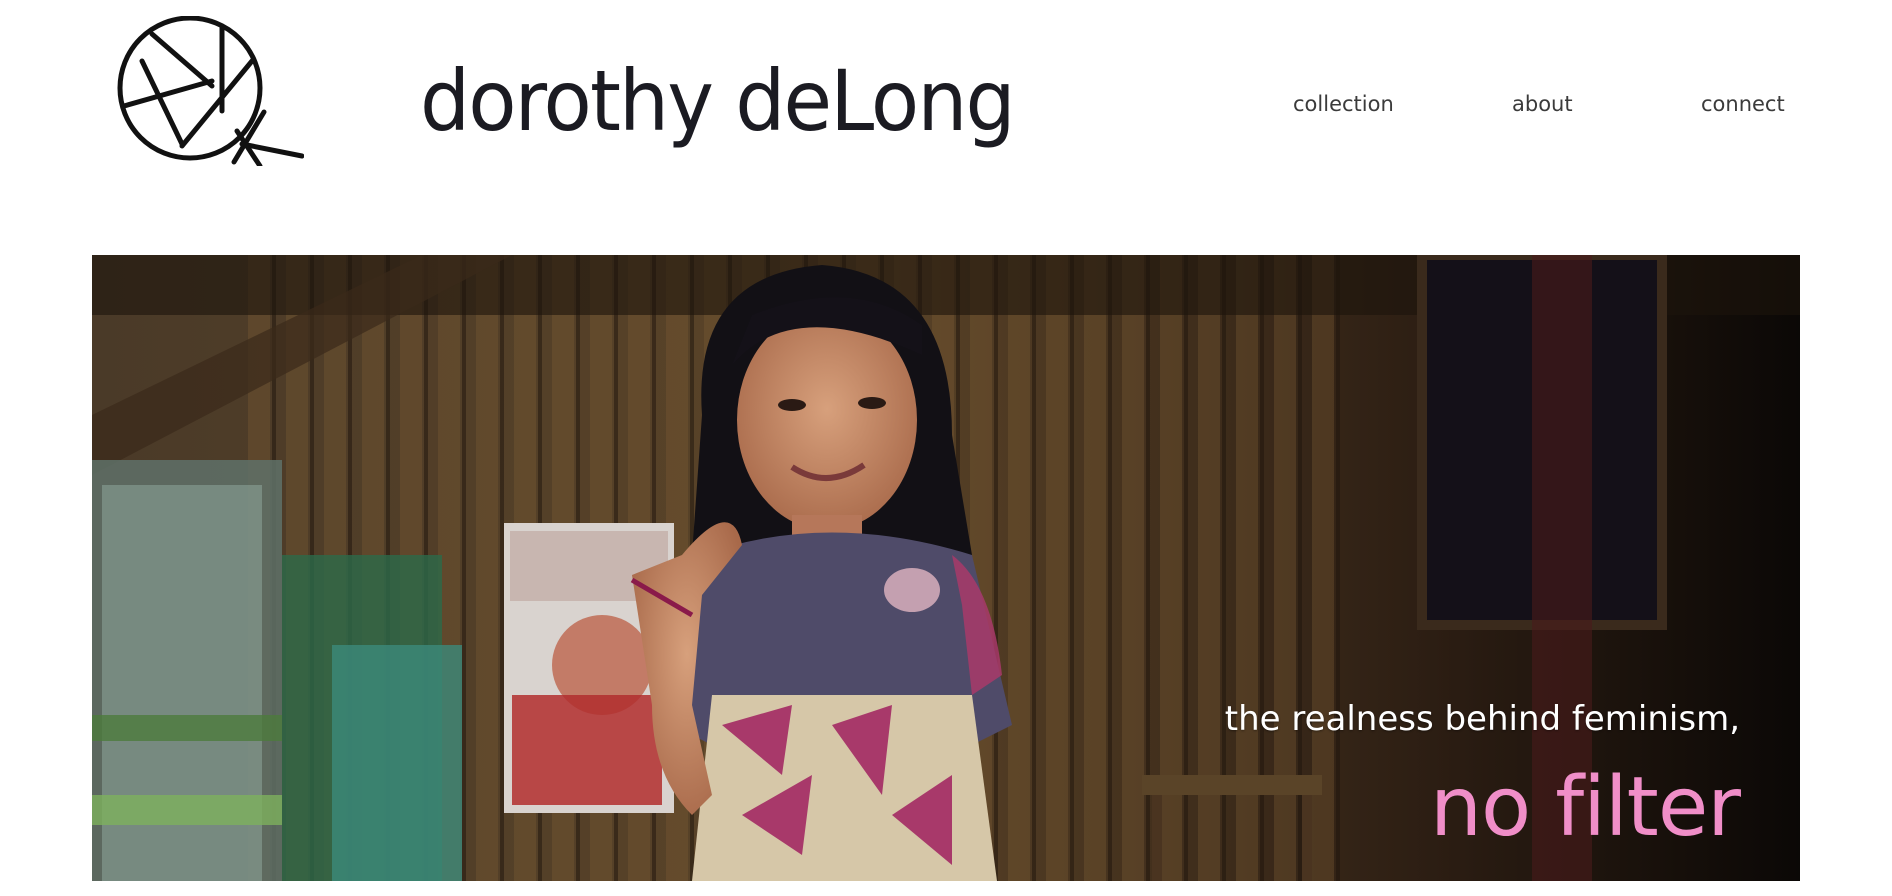  Describe the element at coordinates (1482, 719) in the screenshot. I see `hero-tagline: the realness behind feminism,` at that location.